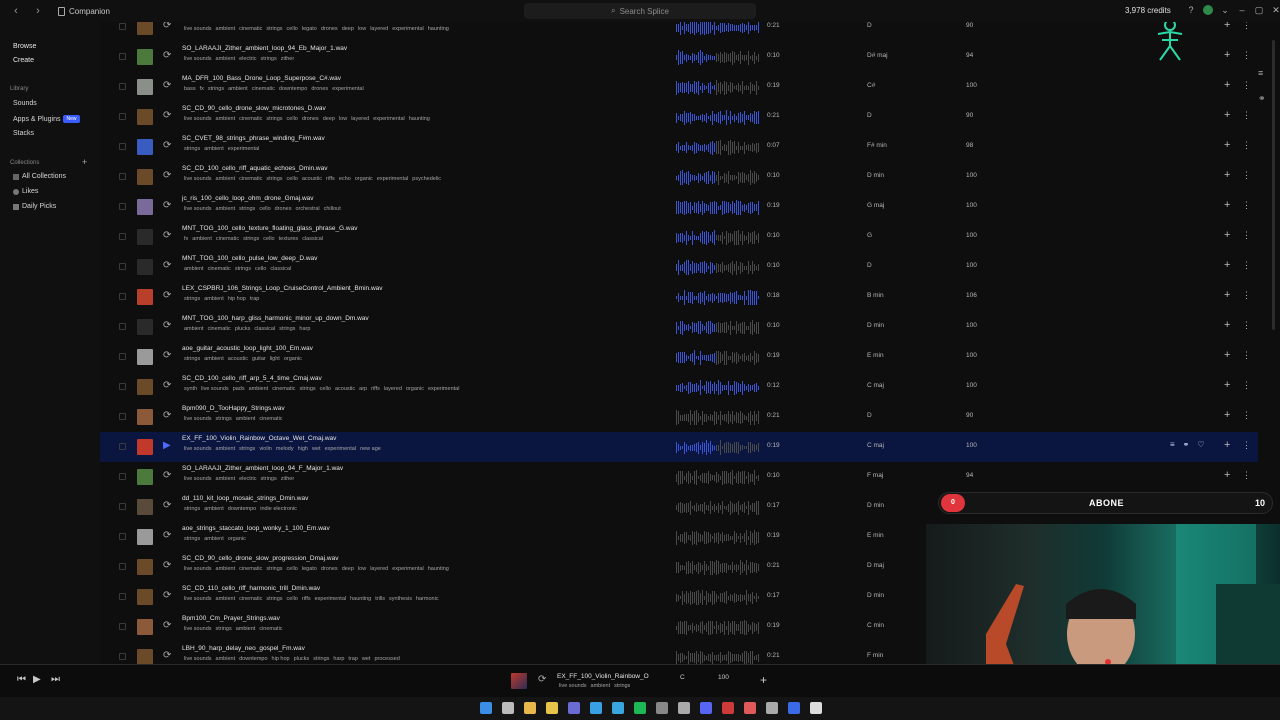 Image resolution: width=1280 pixels, height=720 pixels. What do you see at coordinates (287, 479) in the screenshot?
I see `tag: zither` at bounding box center [287, 479].